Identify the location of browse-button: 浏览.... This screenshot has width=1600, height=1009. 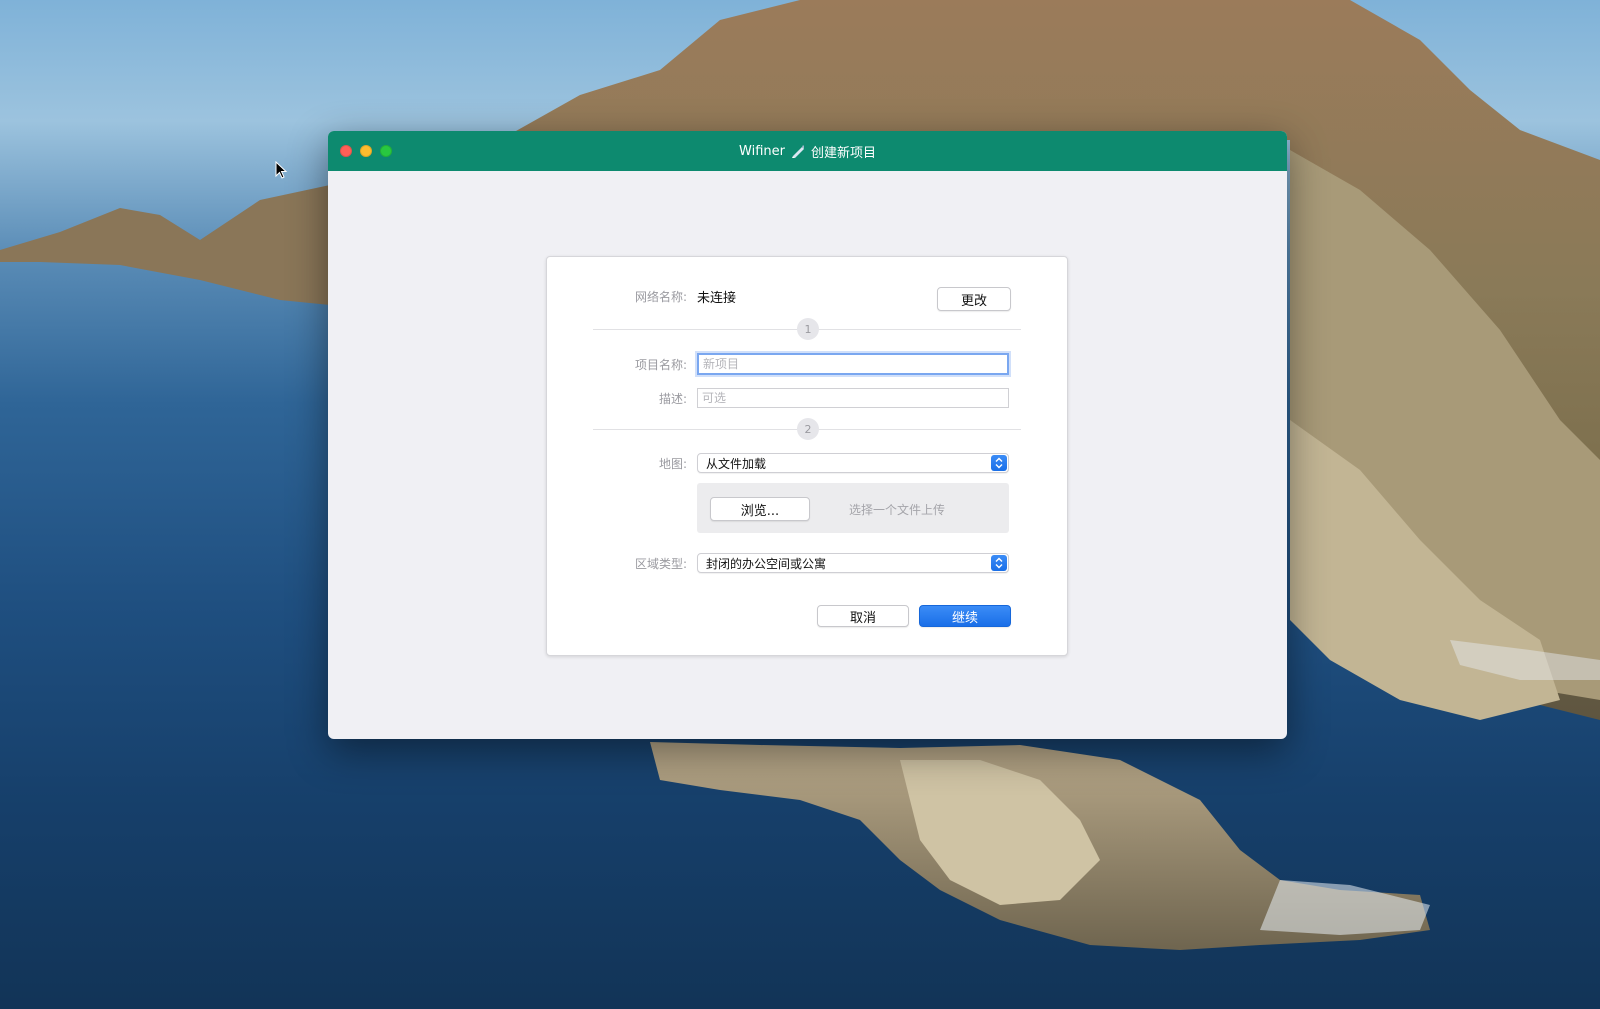
(760, 509).